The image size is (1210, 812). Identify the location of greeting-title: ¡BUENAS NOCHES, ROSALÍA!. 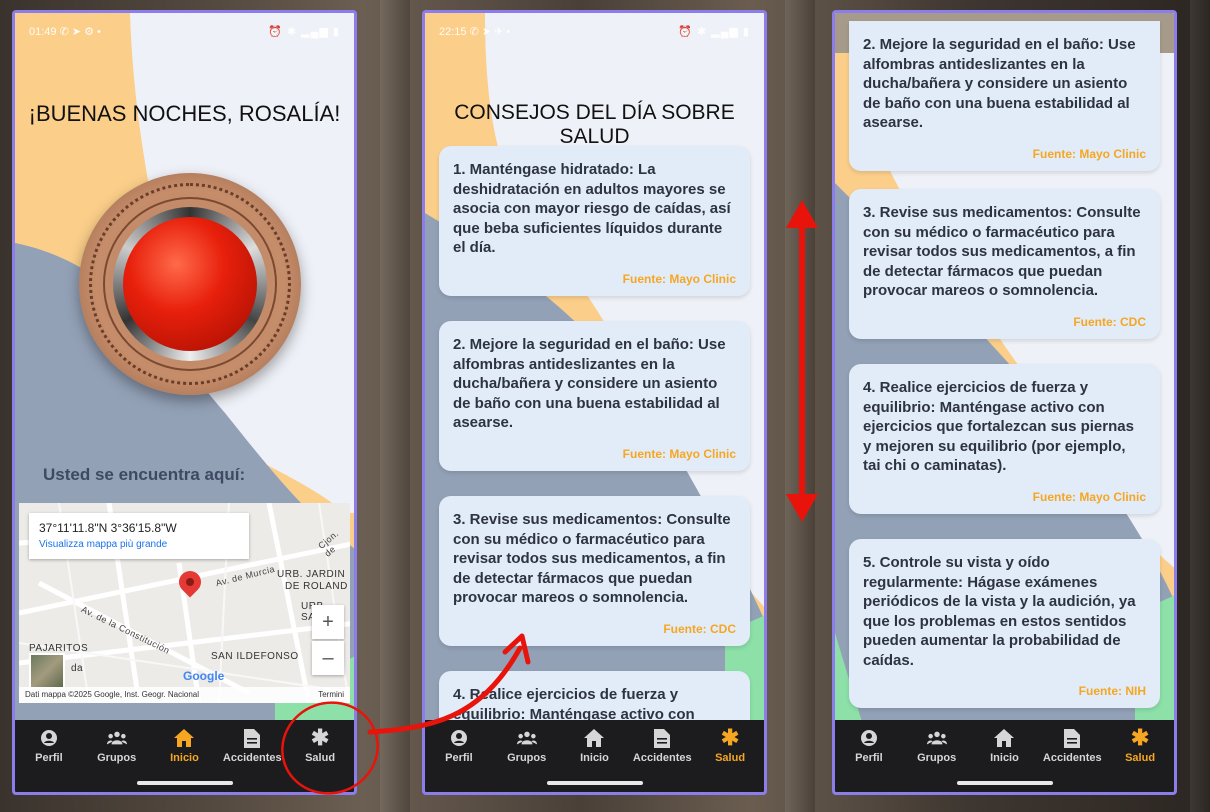
(184, 113).